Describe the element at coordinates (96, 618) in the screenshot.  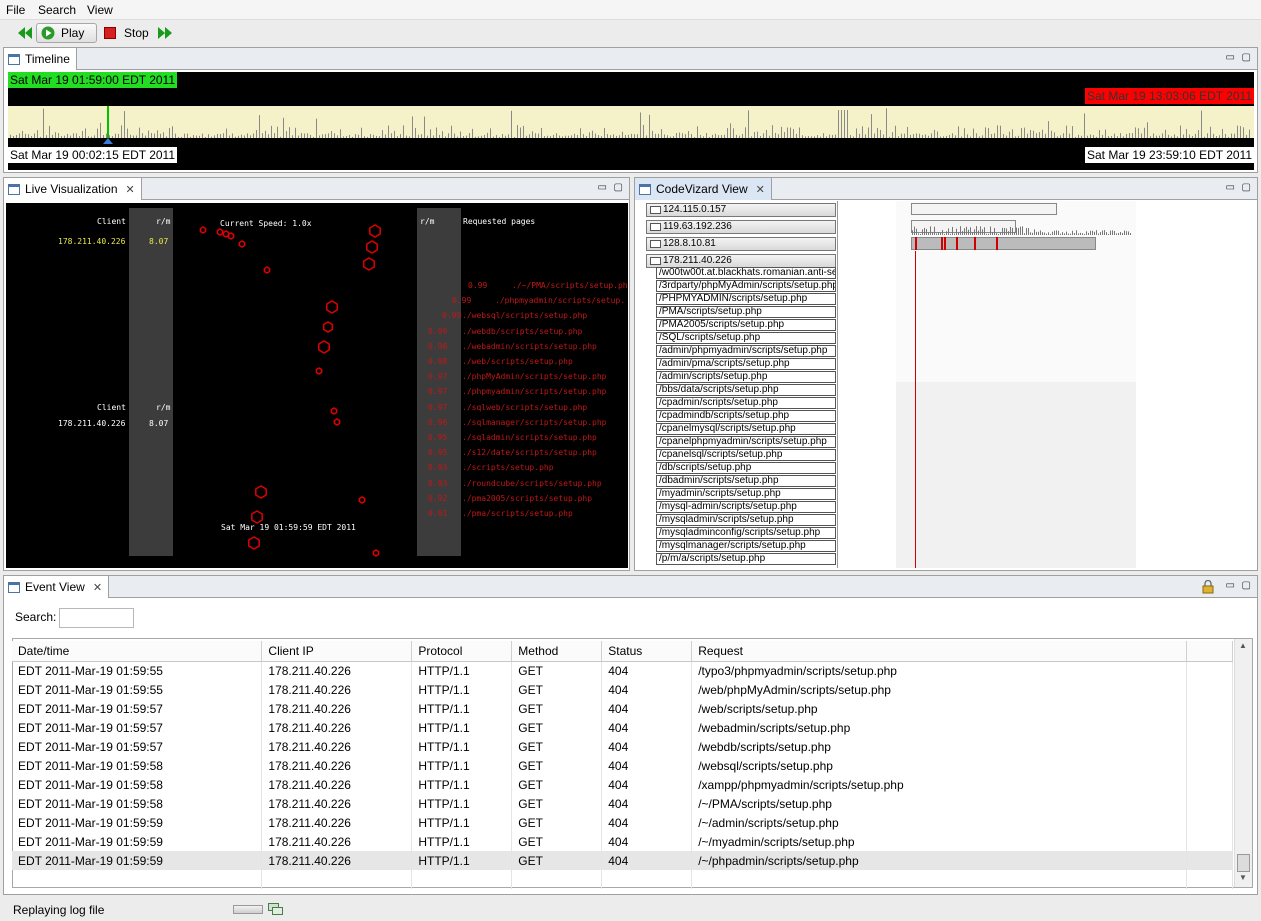
I see `search-input` at that location.